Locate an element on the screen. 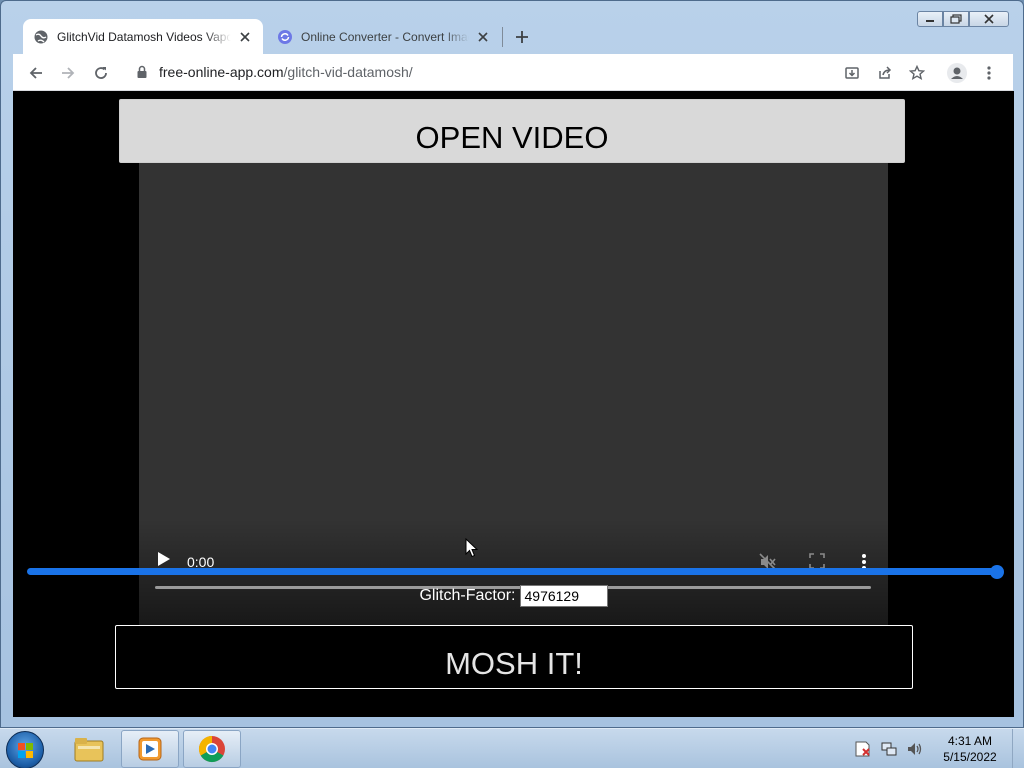 The image size is (1024, 768). reload-button is located at coordinates (101, 73).